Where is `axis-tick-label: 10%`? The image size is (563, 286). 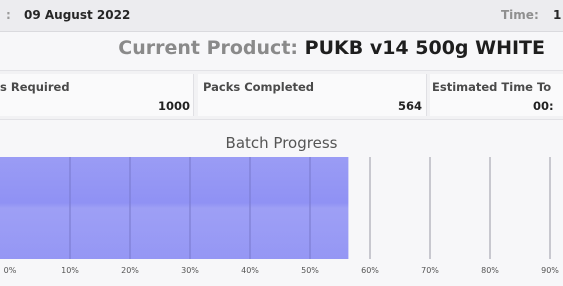
axis-tick-label: 10% is located at coordinates (70, 270).